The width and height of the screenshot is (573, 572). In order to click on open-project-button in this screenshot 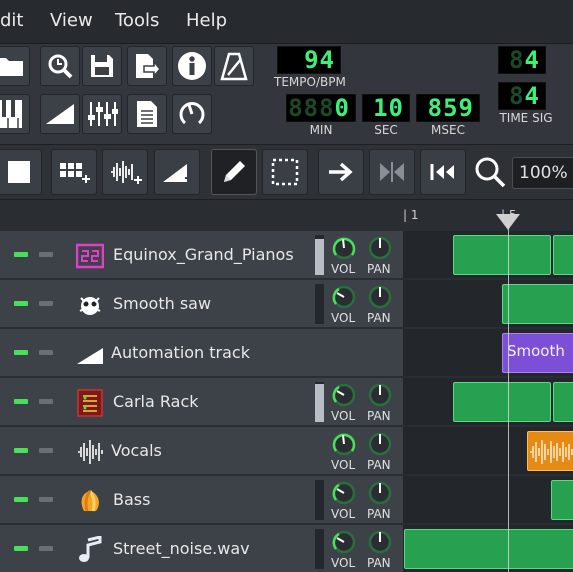, I will do `click(15, 66)`.